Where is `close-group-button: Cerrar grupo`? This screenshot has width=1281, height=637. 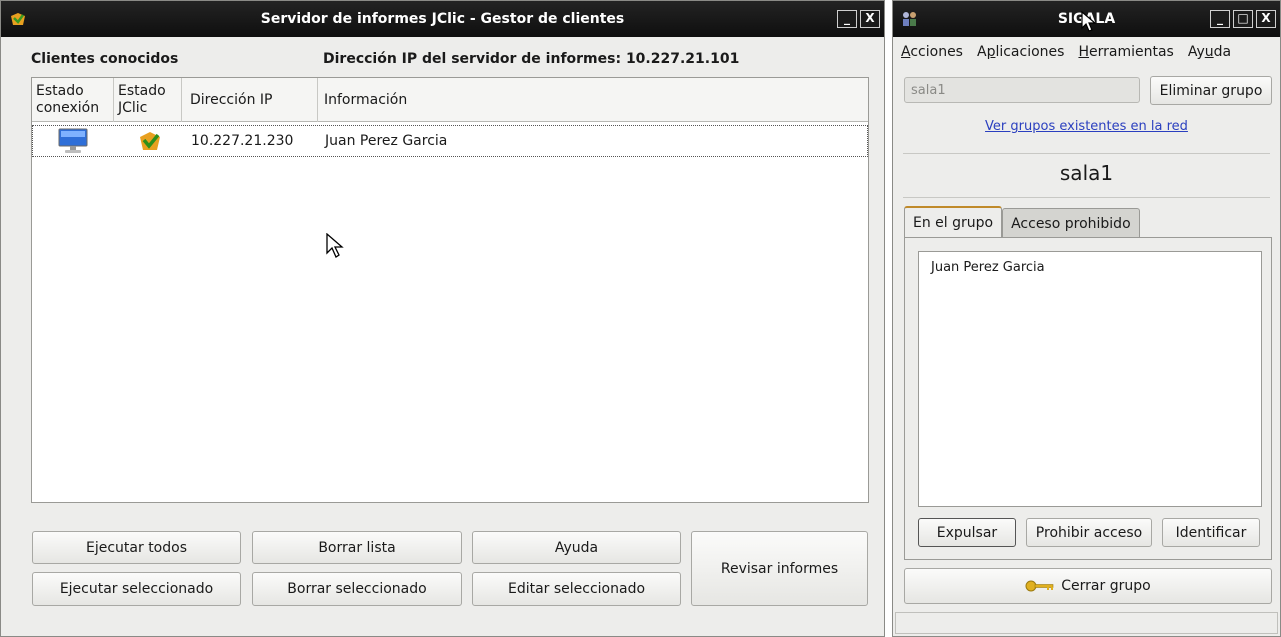
close-group-button: Cerrar grupo is located at coordinates (1088, 586).